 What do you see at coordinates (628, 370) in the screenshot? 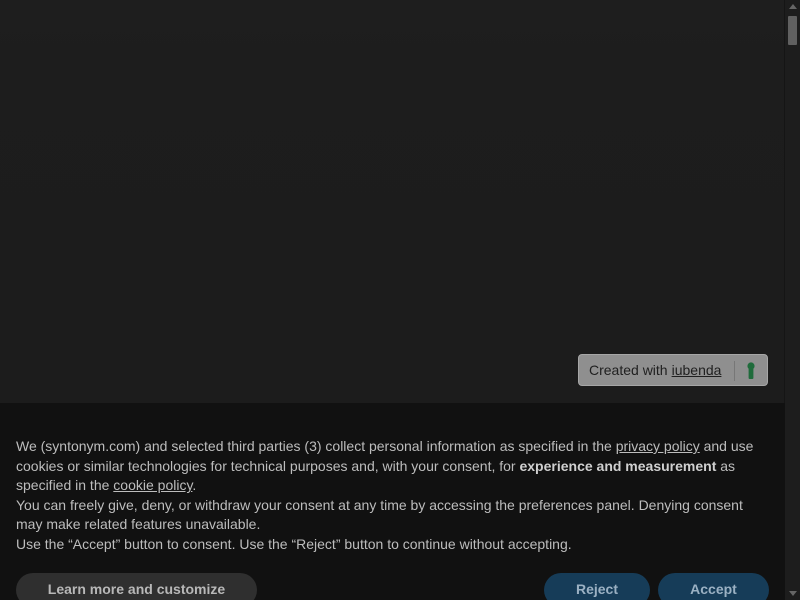
I see `badge-prefix: Created with` at bounding box center [628, 370].